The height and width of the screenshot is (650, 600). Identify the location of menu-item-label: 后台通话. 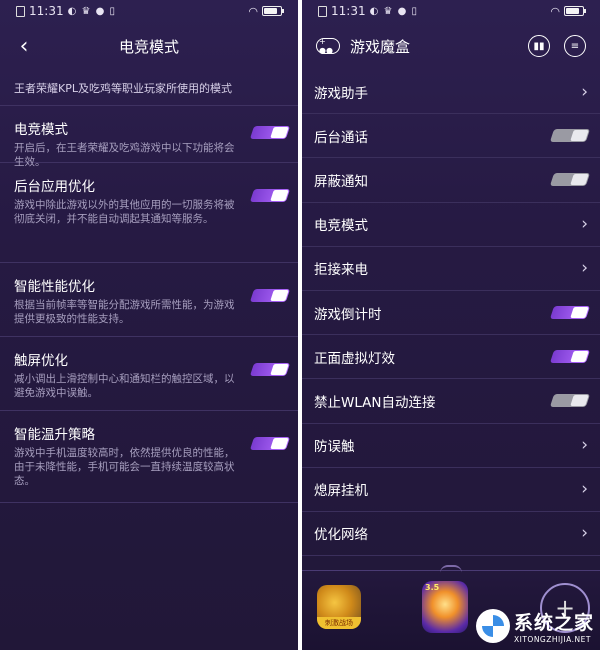
(341, 137).